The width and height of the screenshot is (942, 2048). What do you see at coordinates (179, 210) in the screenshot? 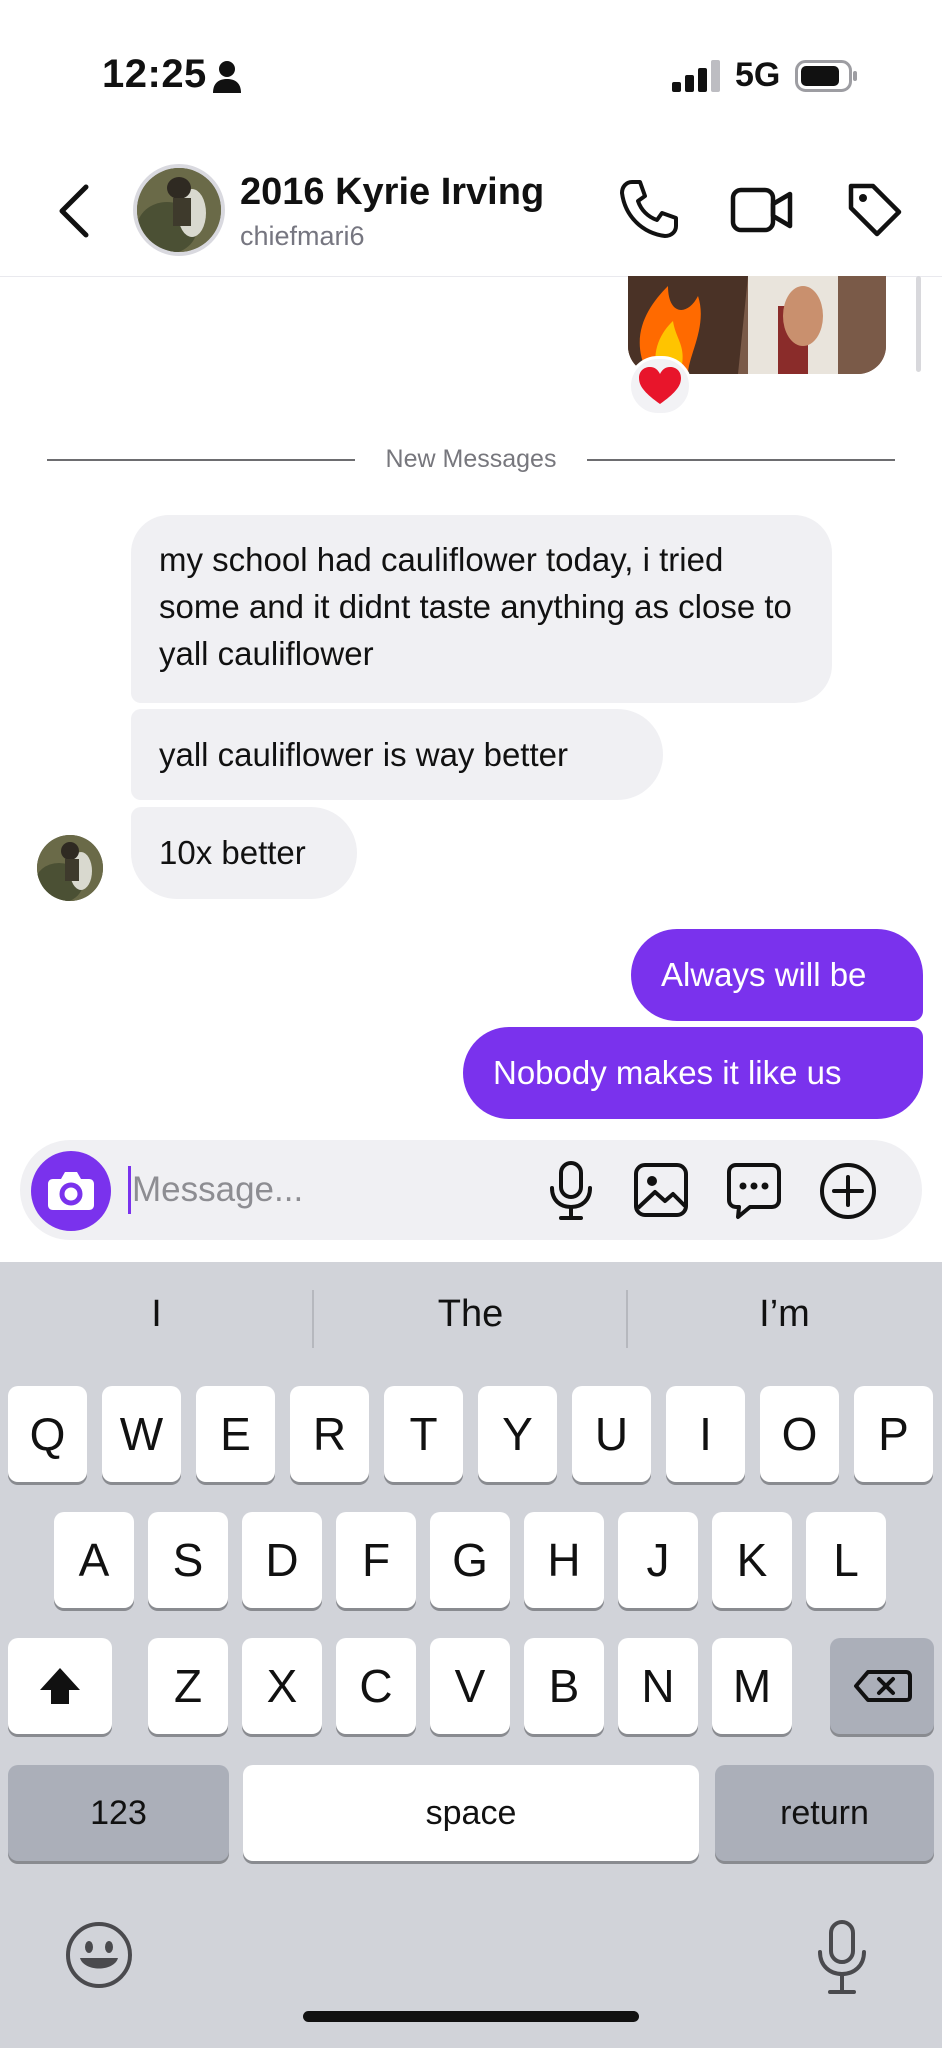
I see `avatar` at bounding box center [179, 210].